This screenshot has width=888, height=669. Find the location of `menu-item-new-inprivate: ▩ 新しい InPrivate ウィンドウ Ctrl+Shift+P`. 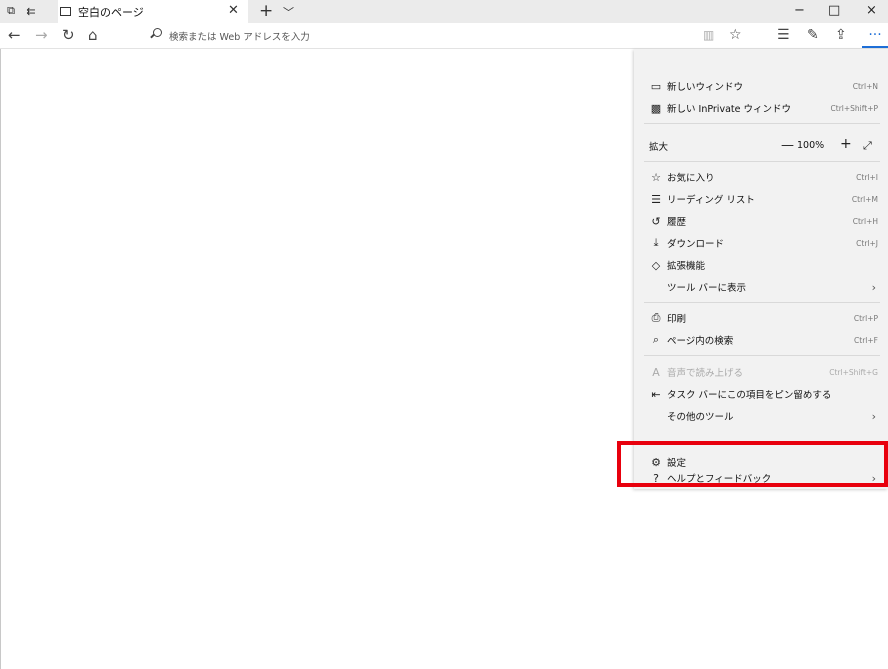

menu-item-new-inprivate: ▩ 新しい InPrivate ウィンドウ Ctrl+Shift+P is located at coordinates (761, 108).